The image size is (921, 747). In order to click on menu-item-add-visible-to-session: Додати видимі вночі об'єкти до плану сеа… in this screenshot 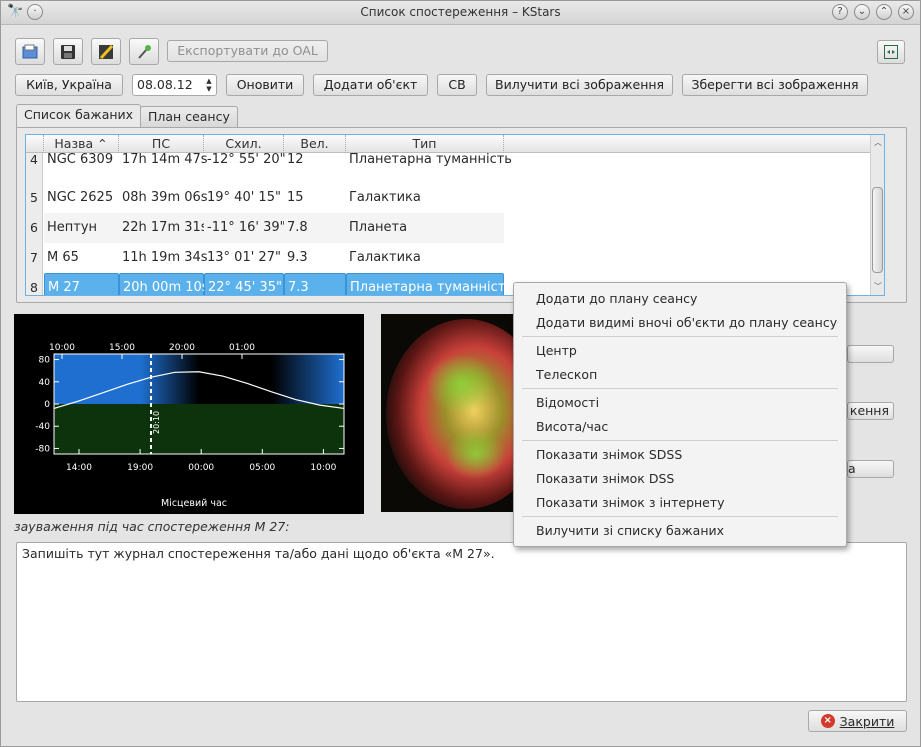, I will do `click(686, 322)`.